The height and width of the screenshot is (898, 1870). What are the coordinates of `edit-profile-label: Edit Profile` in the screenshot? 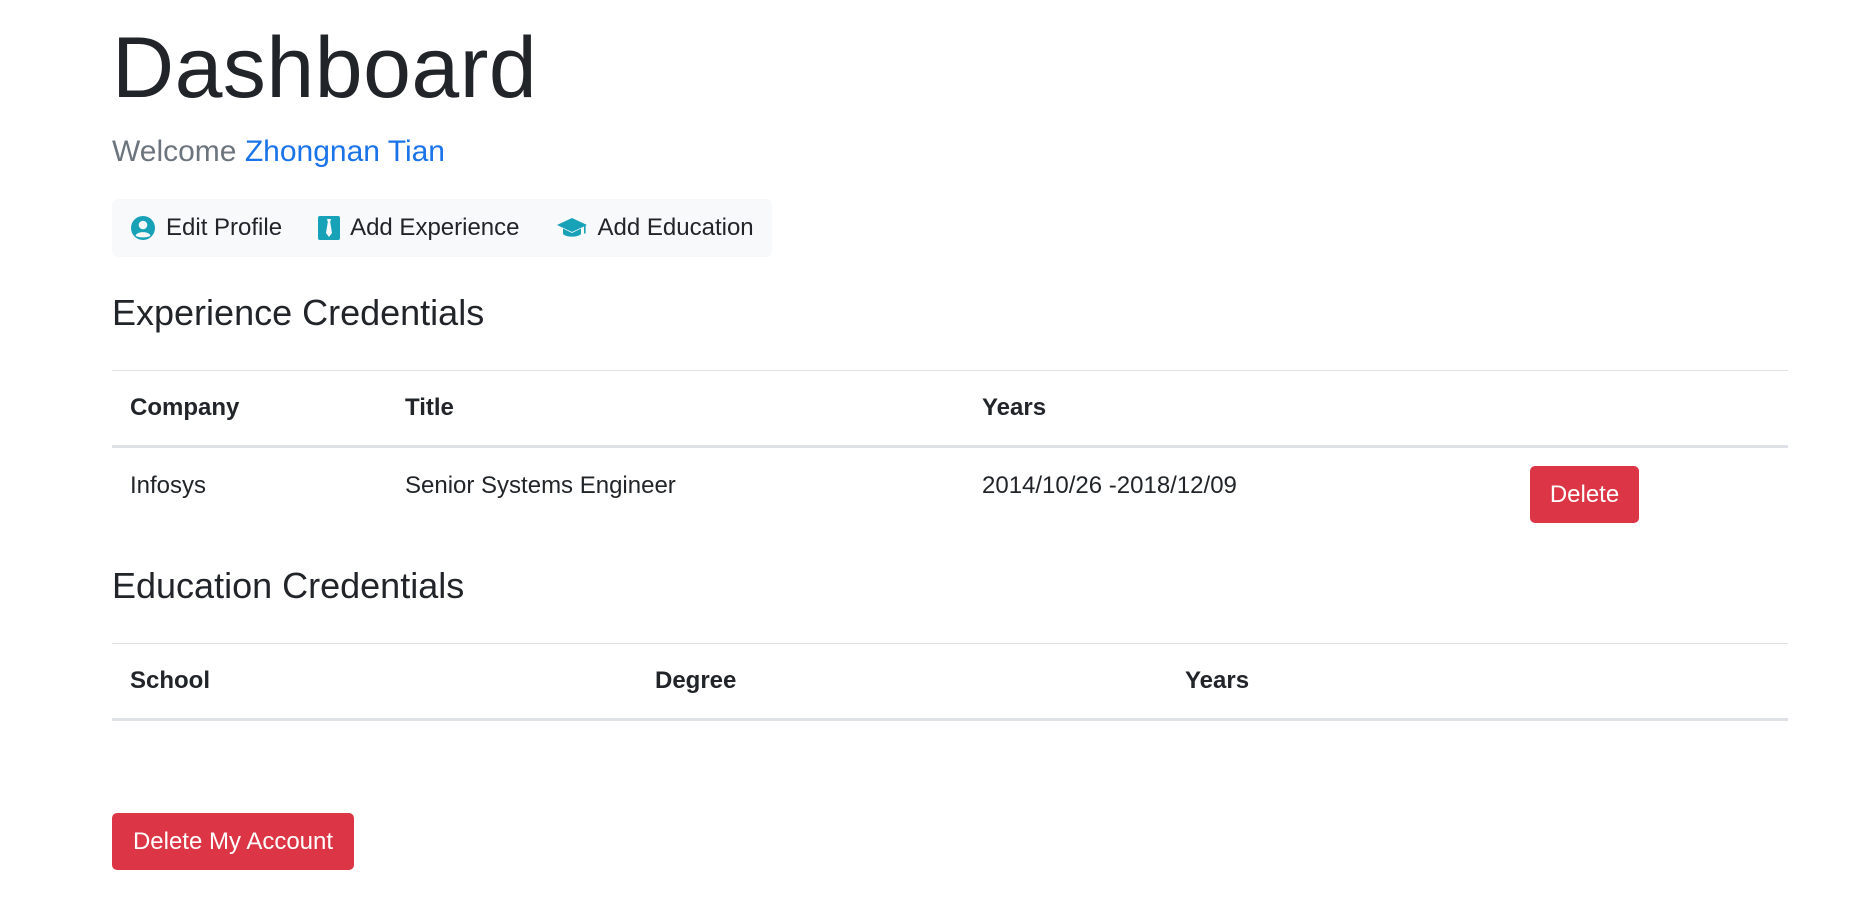 It's located at (224, 227).